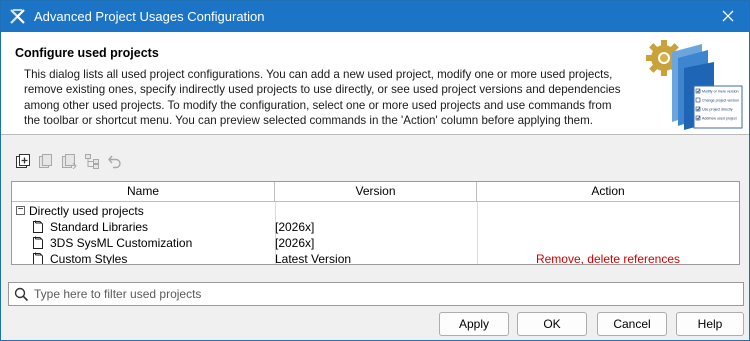 This screenshot has height=341, width=750. I want to click on header-title: Configure used projects, so click(87, 53).